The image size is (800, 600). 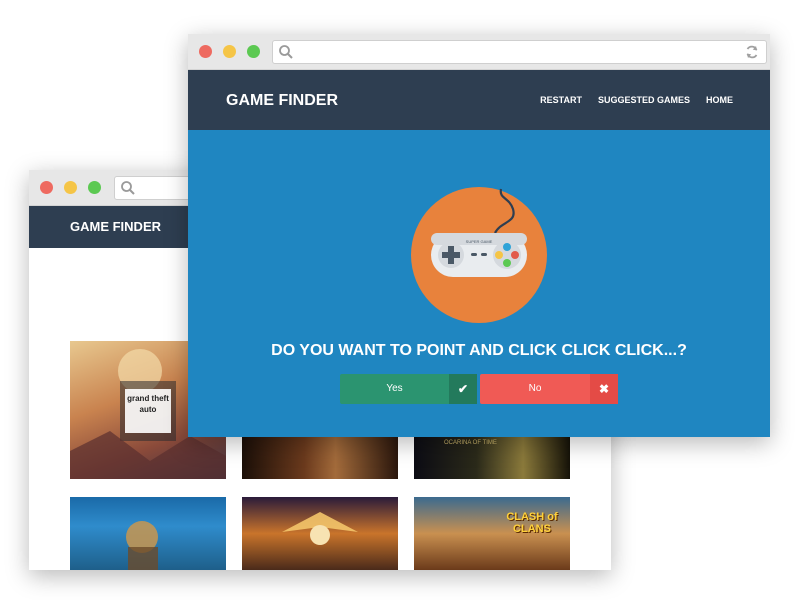 I want to click on thumb-caption: CLASH of CLANS, so click(x=532, y=523).